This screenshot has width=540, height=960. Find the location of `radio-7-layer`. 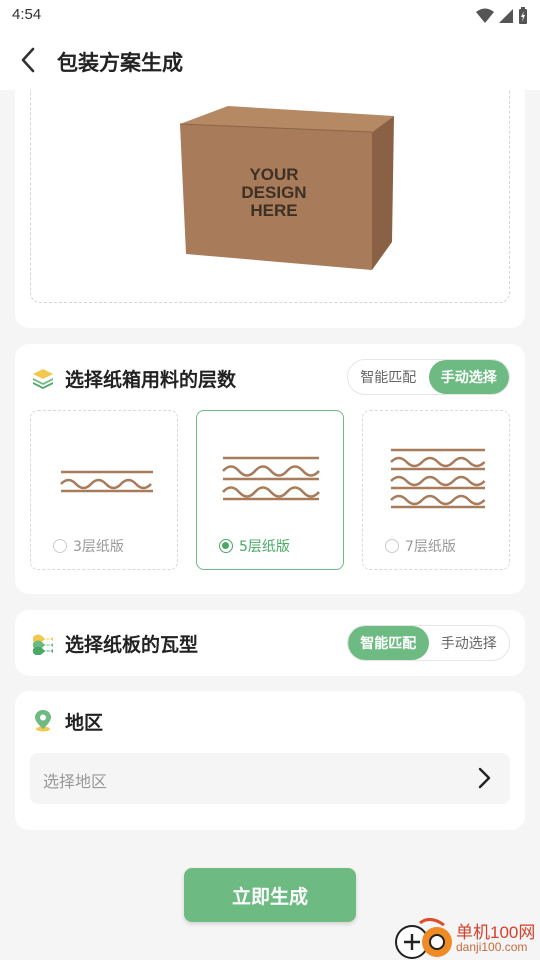

radio-7-layer is located at coordinates (392, 546).